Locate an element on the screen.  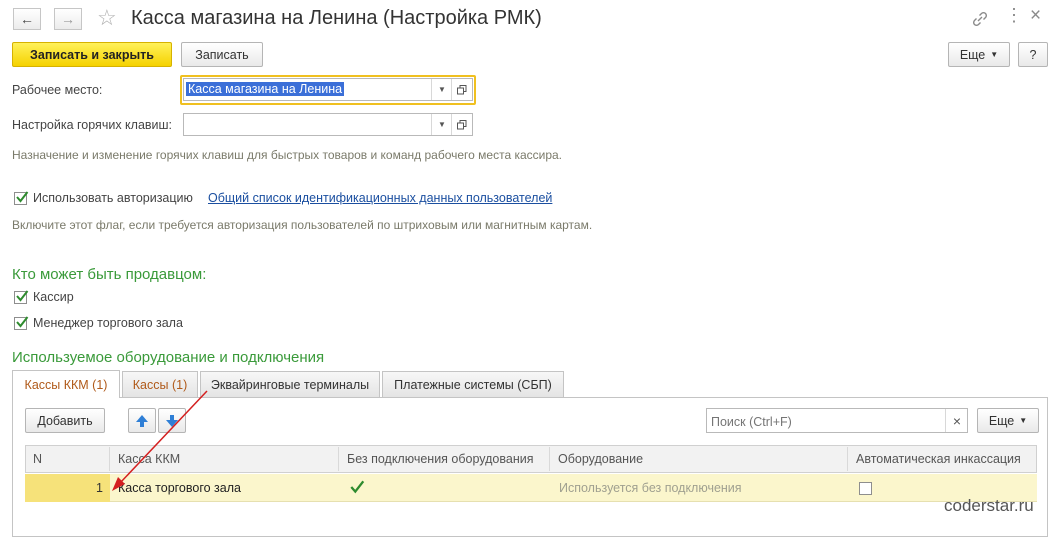
arrow-right-icon: → is located at coordinates (68, 19).